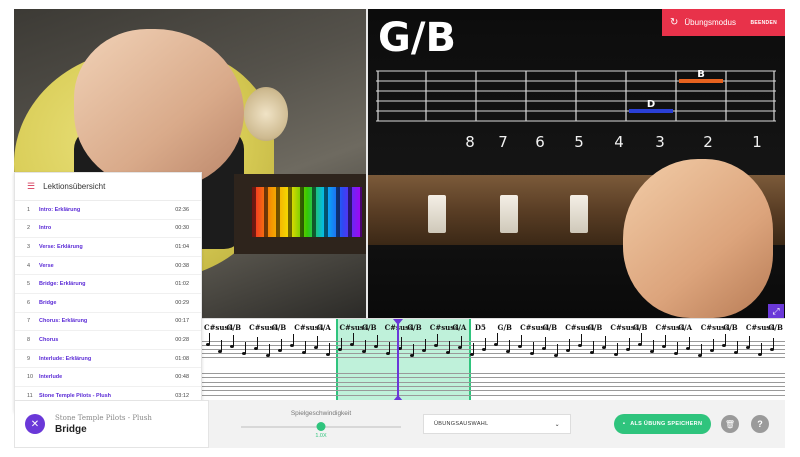 This screenshot has width=800, height=457. Describe the element at coordinates (182, 395) in the screenshot. I see `lesson-duration: 03:12` at that location.